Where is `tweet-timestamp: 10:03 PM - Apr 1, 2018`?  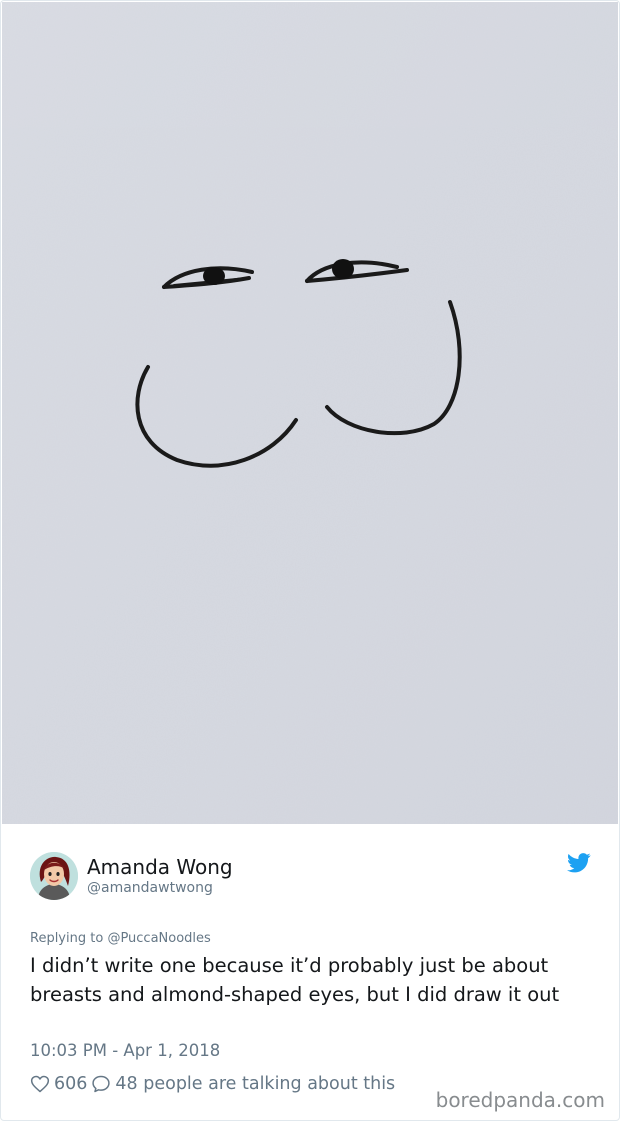
tweet-timestamp: 10:03 PM - Apr 1, 2018 is located at coordinates (125, 1050).